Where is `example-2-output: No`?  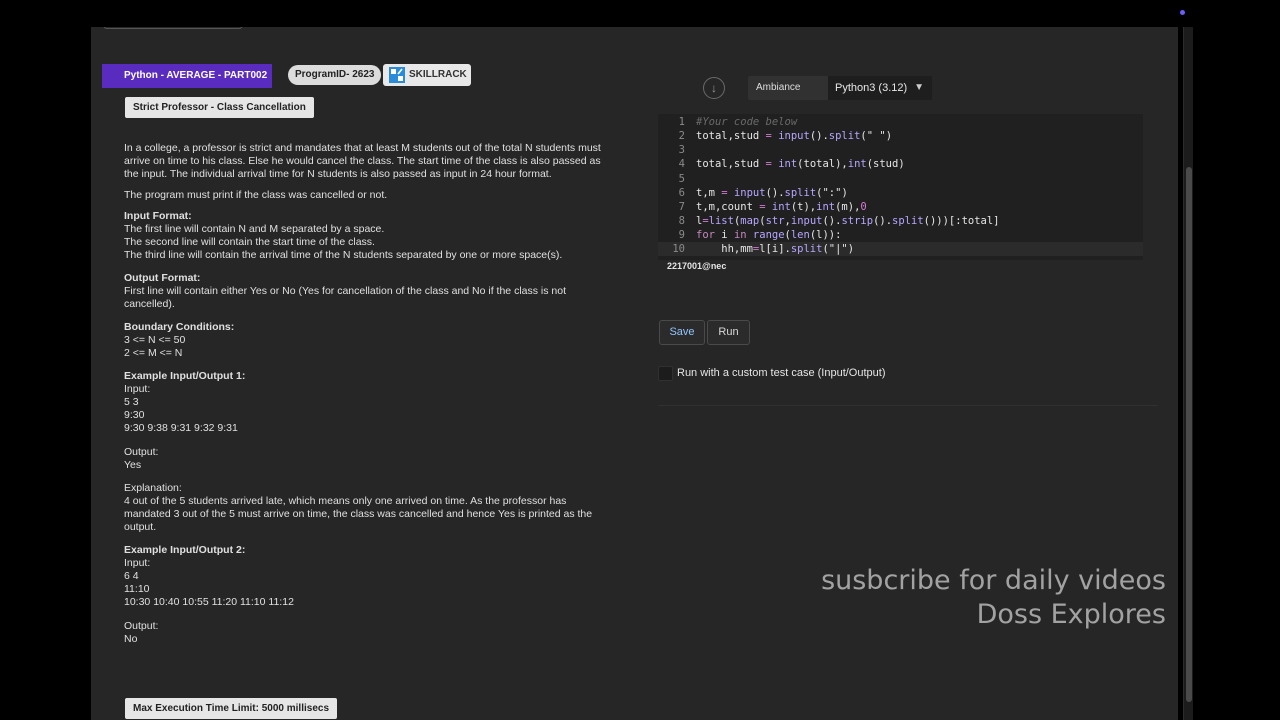
example-2-output: No is located at coordinates (131, 639).